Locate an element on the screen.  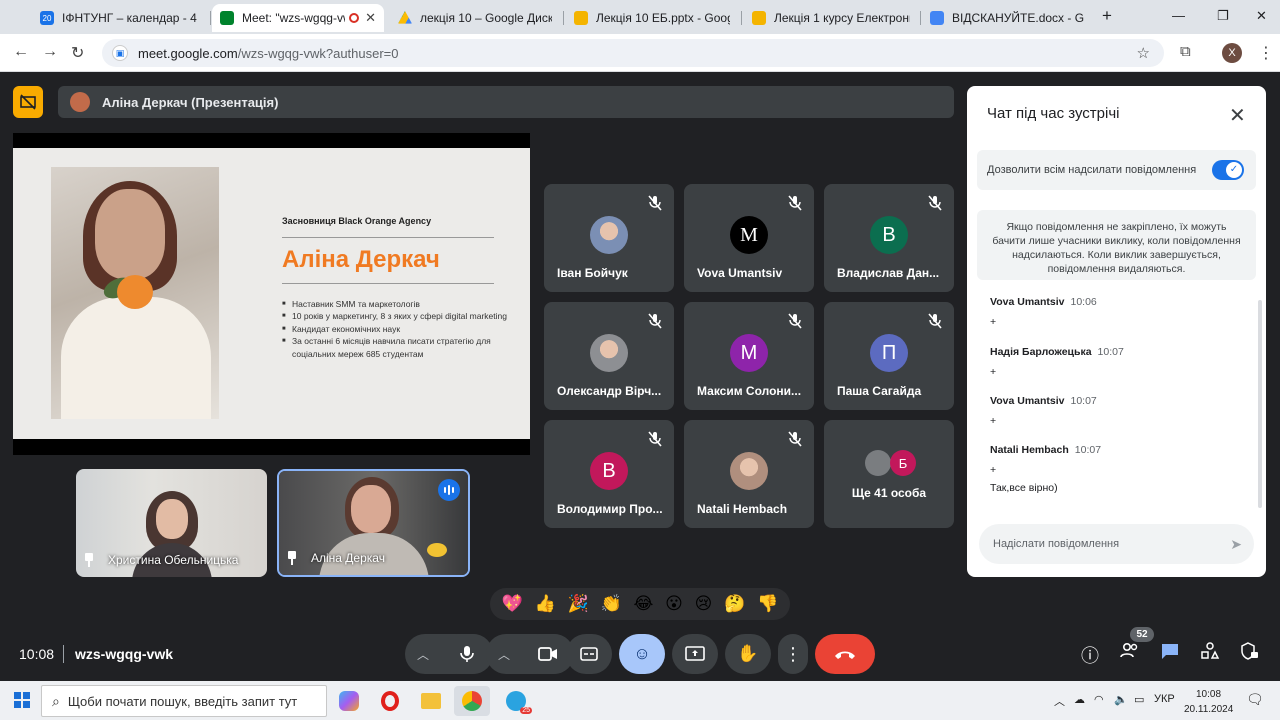
leave-call-button is located at coordinates (845, 654).